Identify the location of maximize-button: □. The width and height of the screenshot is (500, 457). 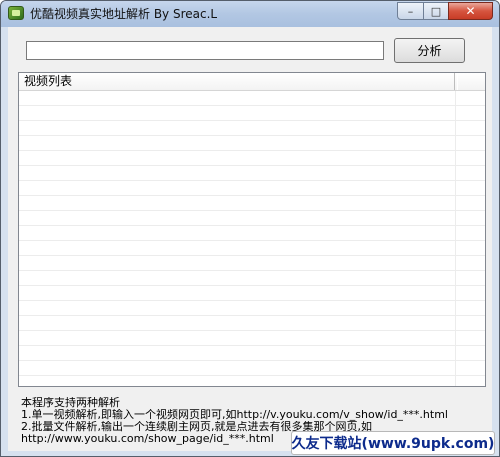
(436, 11).